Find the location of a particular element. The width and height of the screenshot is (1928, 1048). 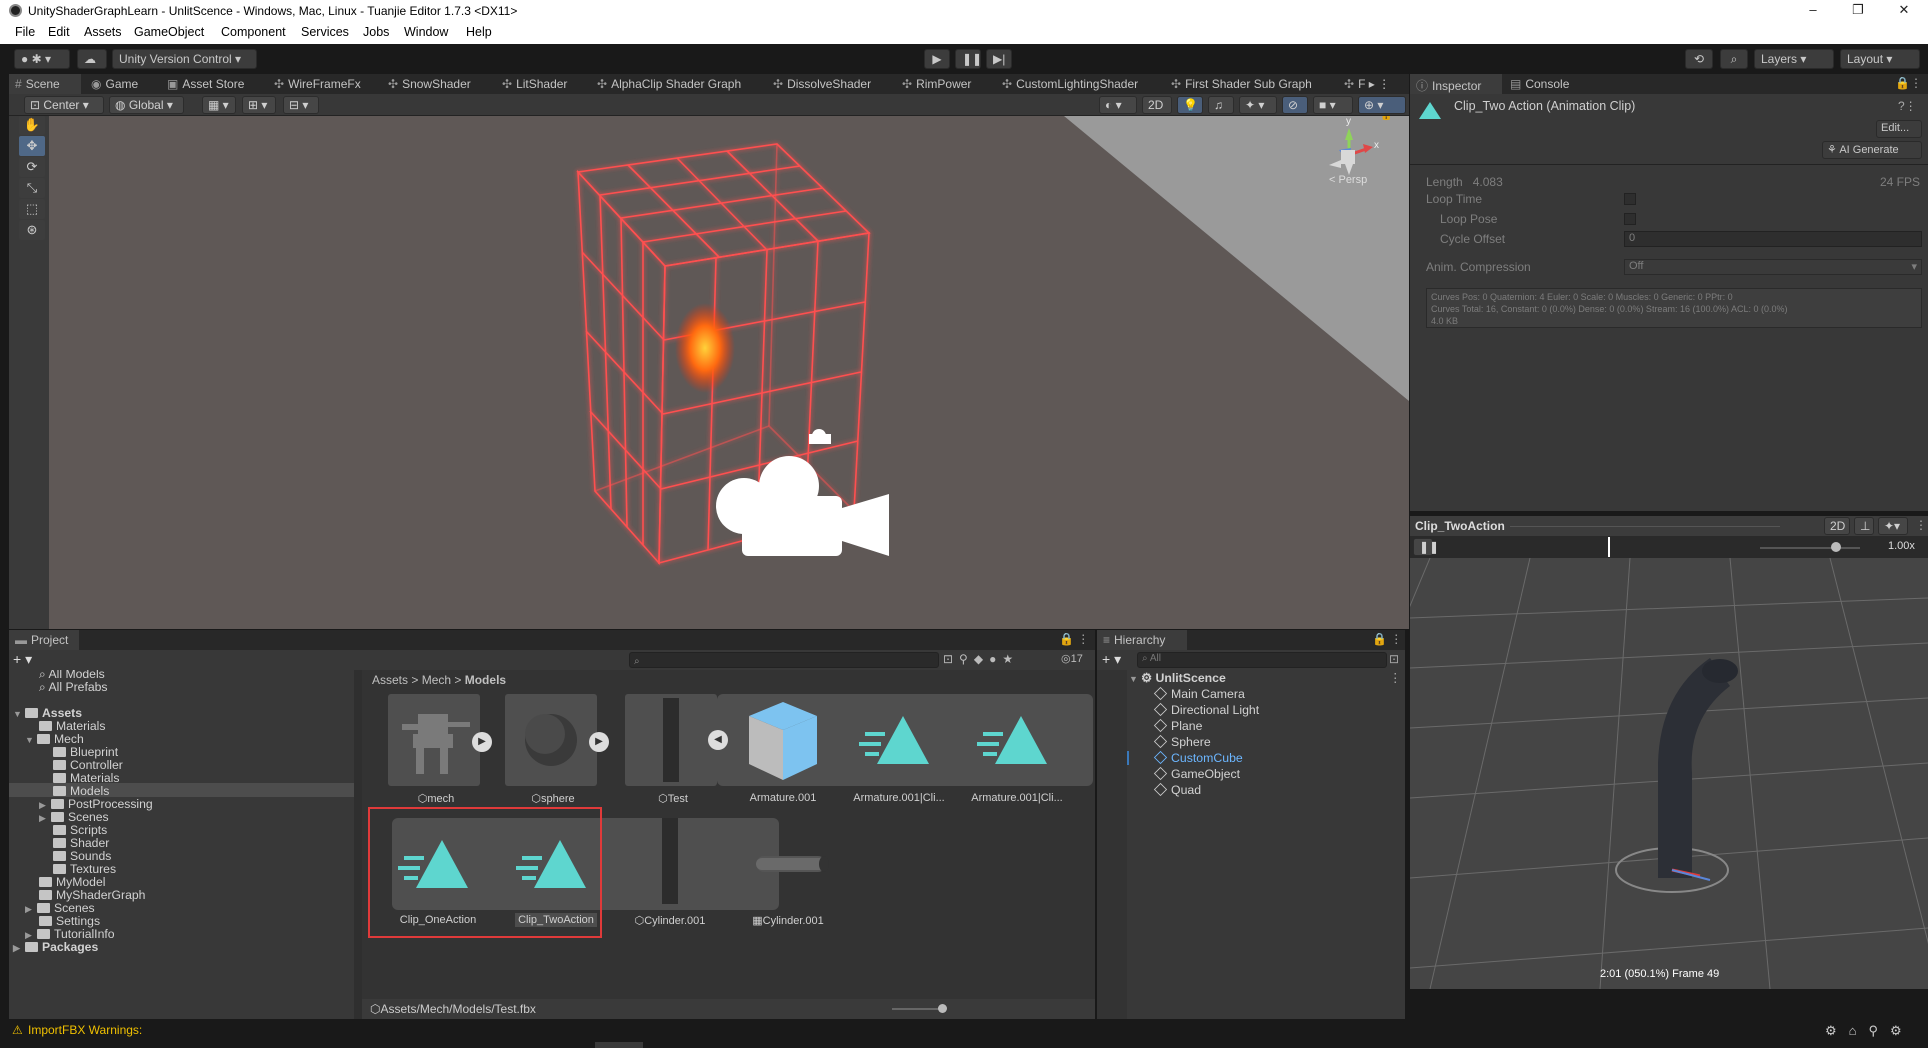

expand-mech-button: ▶ is located at coordinates (482, 742).